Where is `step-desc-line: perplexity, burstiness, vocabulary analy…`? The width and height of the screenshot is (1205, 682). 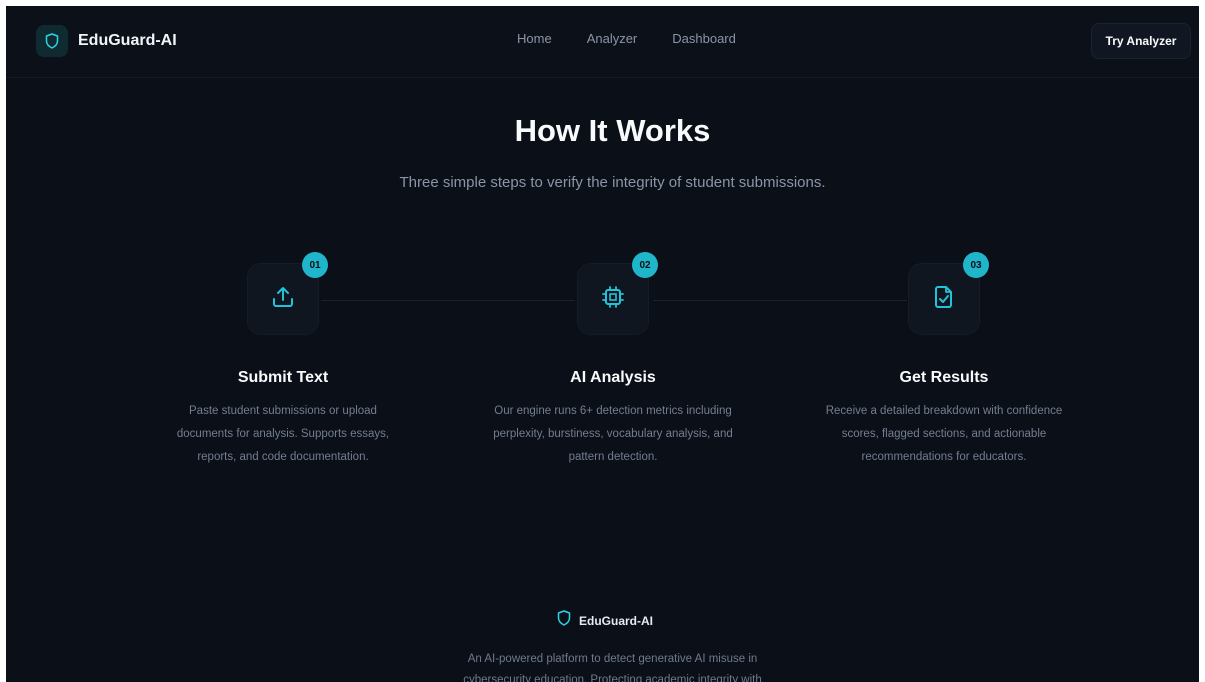 step-desc-line: perplexity, burstiness, vocabulary analy… is located at coordinates (613, 434).